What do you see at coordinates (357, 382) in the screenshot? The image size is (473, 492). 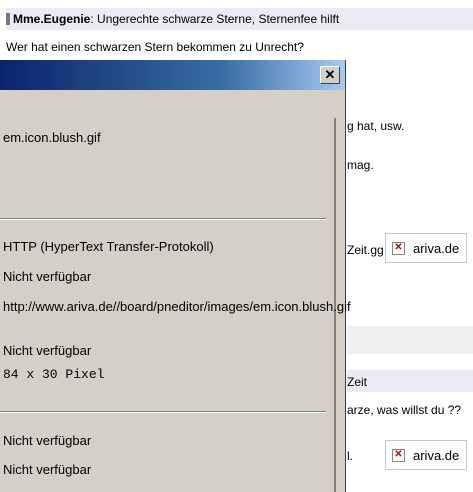 I see `text-fragment: Zeit` at bounding box center [357, 382].